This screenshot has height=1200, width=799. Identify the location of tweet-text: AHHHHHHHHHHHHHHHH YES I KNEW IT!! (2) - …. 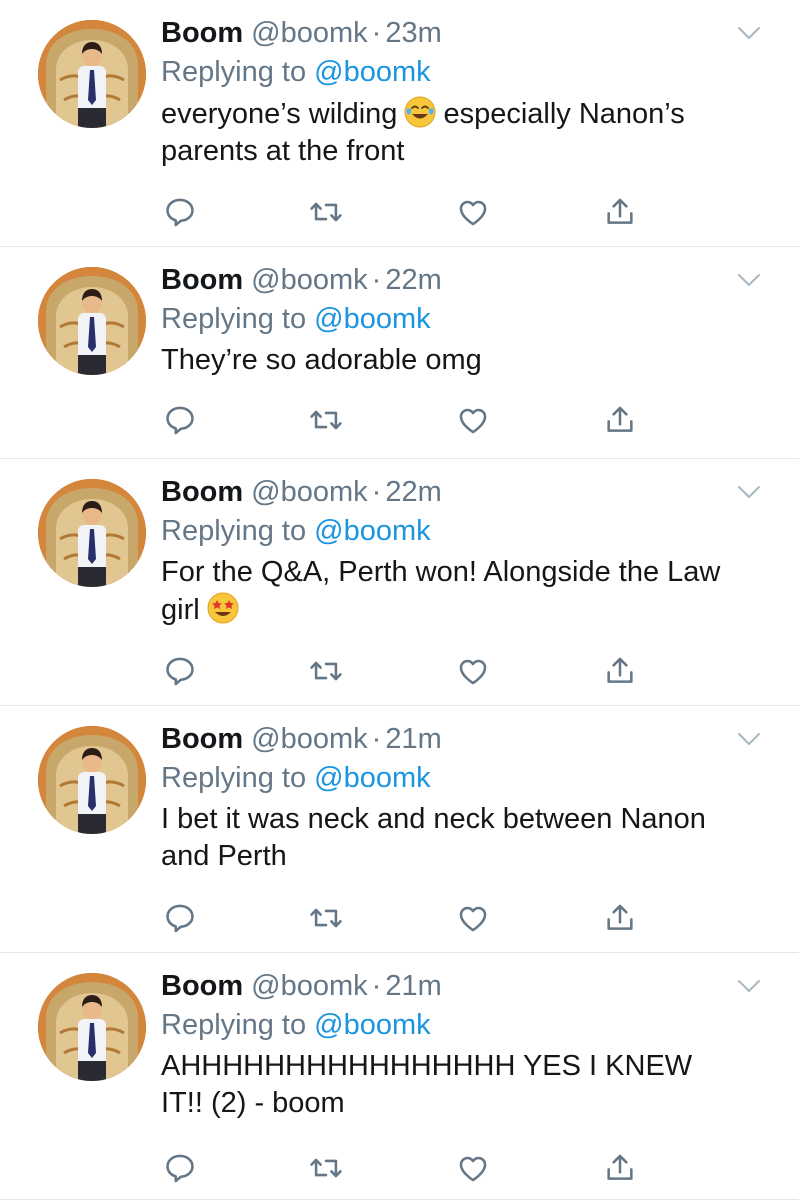
(427, 1084).